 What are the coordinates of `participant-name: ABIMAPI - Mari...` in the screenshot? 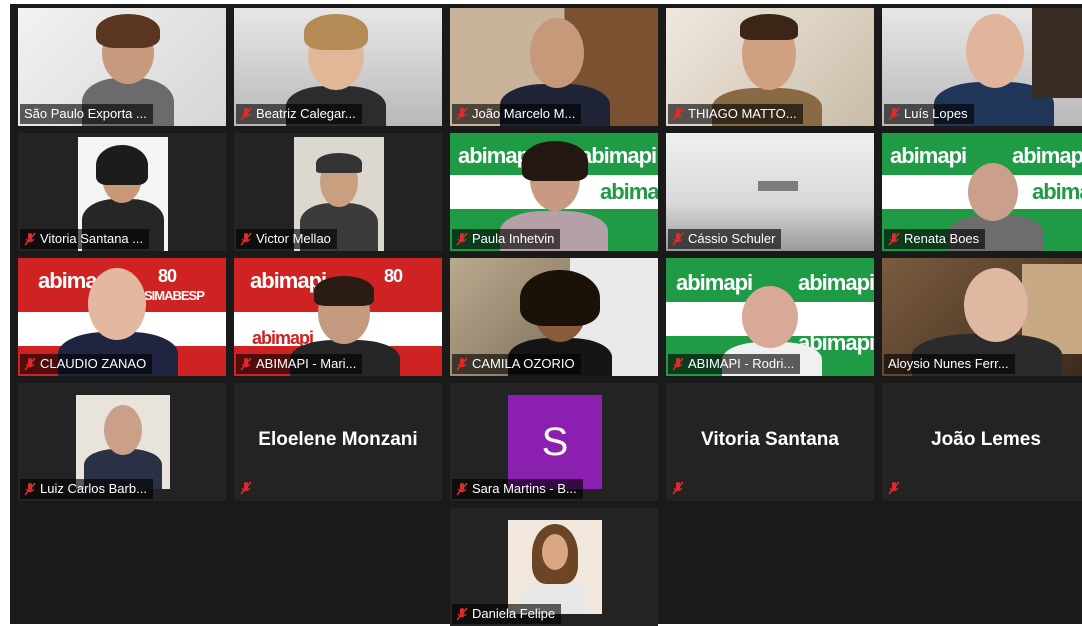 It's located at (306, 363).